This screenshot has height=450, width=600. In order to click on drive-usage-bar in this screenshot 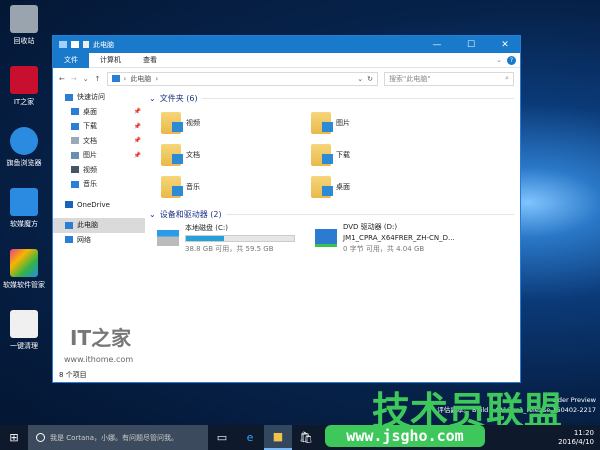, I will do `click(240, 238)`.